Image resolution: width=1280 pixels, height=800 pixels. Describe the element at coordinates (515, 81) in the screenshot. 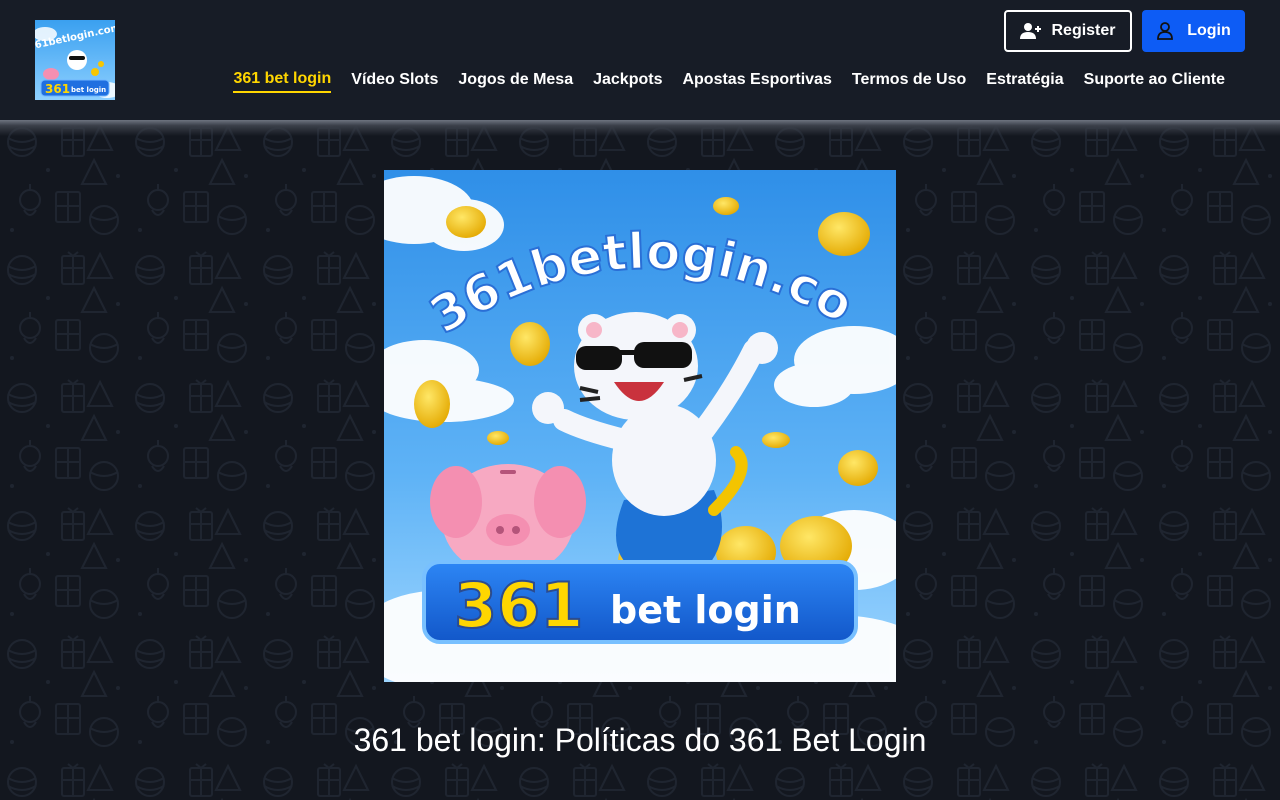

I see `nav-item-jogos-de-mesa: Jogos de Mesa` at that location.